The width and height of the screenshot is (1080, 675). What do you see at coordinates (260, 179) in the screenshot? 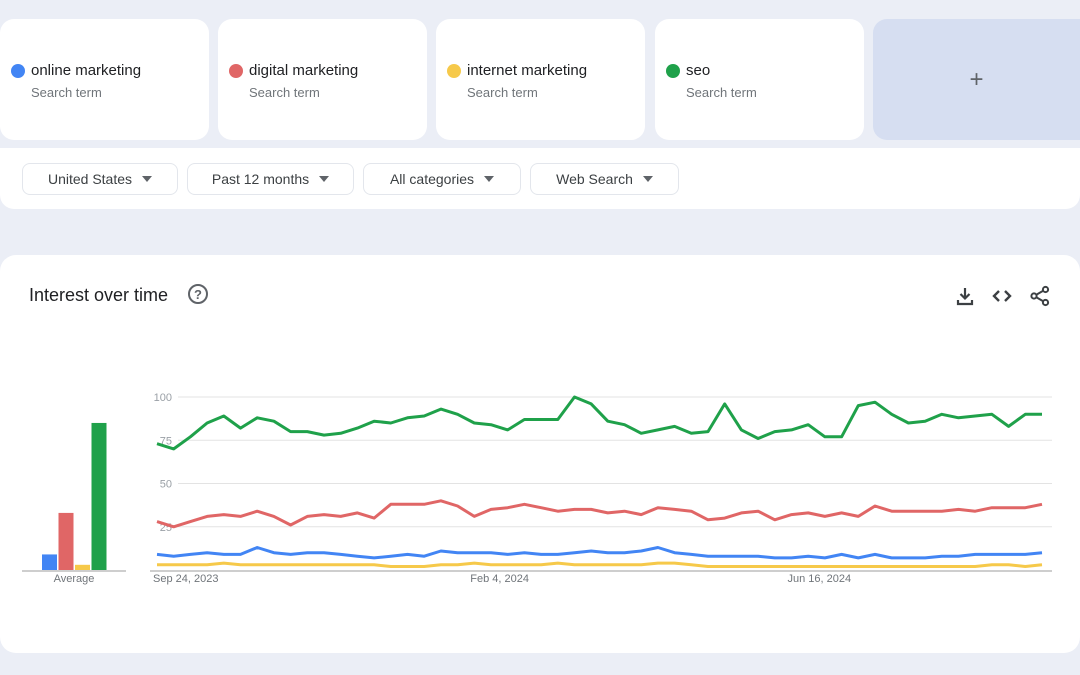
I see `dropdown-label: Past 12 months` at bounding box center [260, 179].